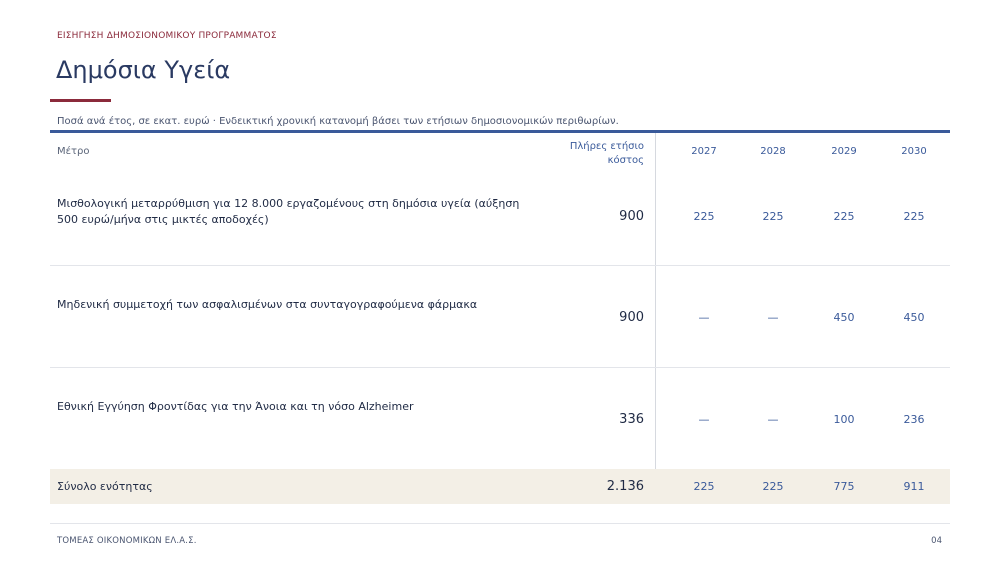  I want to click on row-cost: 336, so click(631, 419).